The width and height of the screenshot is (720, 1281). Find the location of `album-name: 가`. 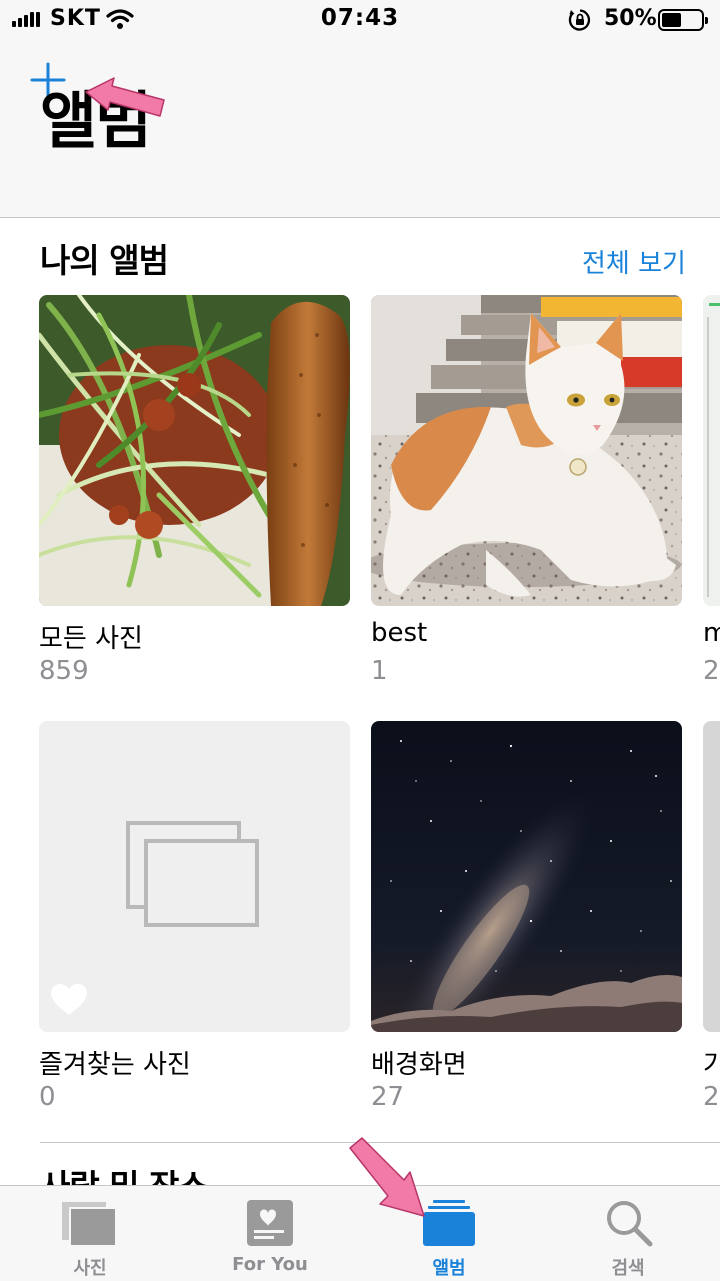

album-name: 가 is located at coordinates (711, 1065).